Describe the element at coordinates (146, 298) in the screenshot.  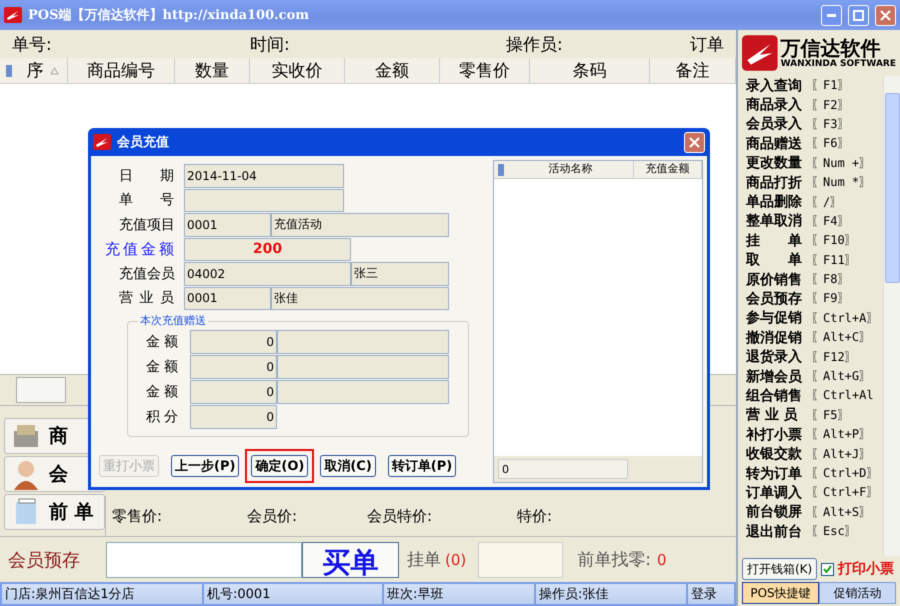
I see `field-label: 营业员` at that location.